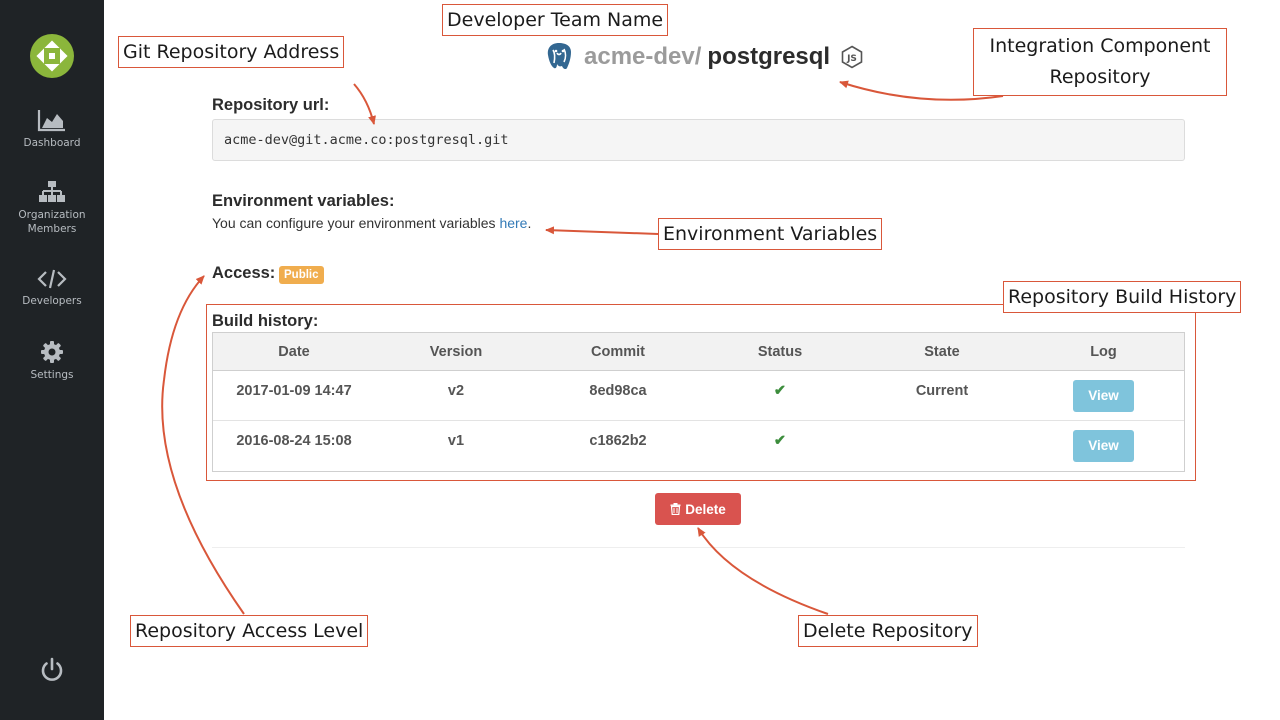 The image size is (1280, 720). I want to click on gear-icon, so click(52, 352).